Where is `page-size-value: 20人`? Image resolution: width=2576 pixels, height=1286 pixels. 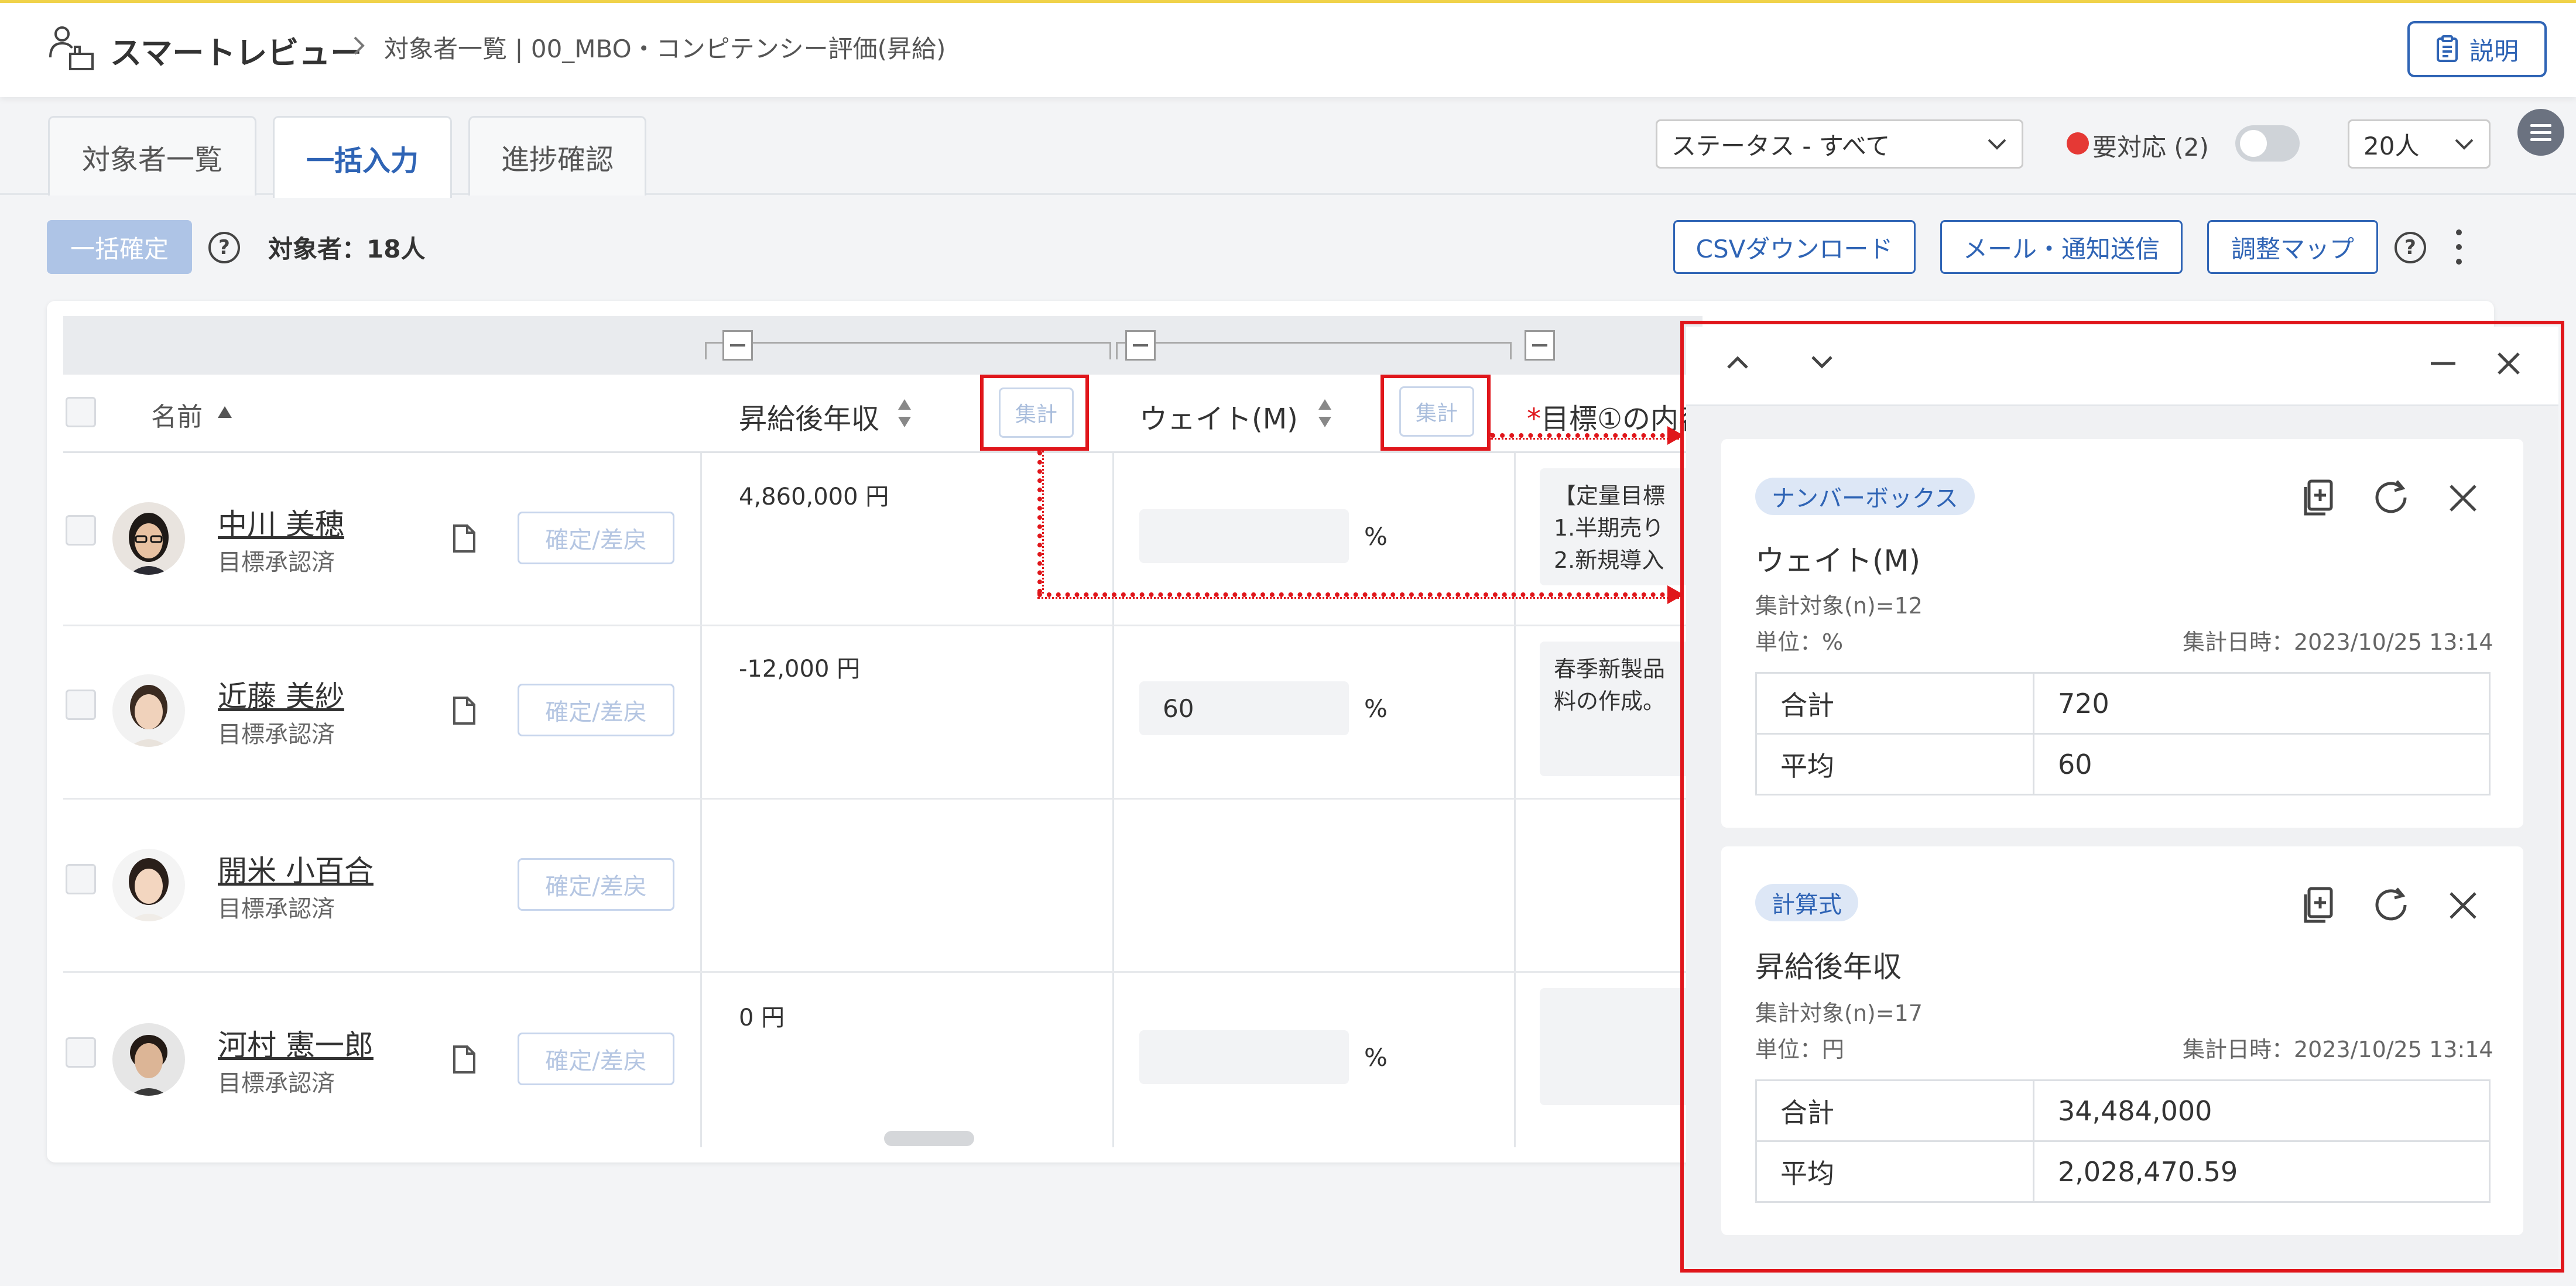 page-size-value: 20人 is located at coordinates (2391, 146).